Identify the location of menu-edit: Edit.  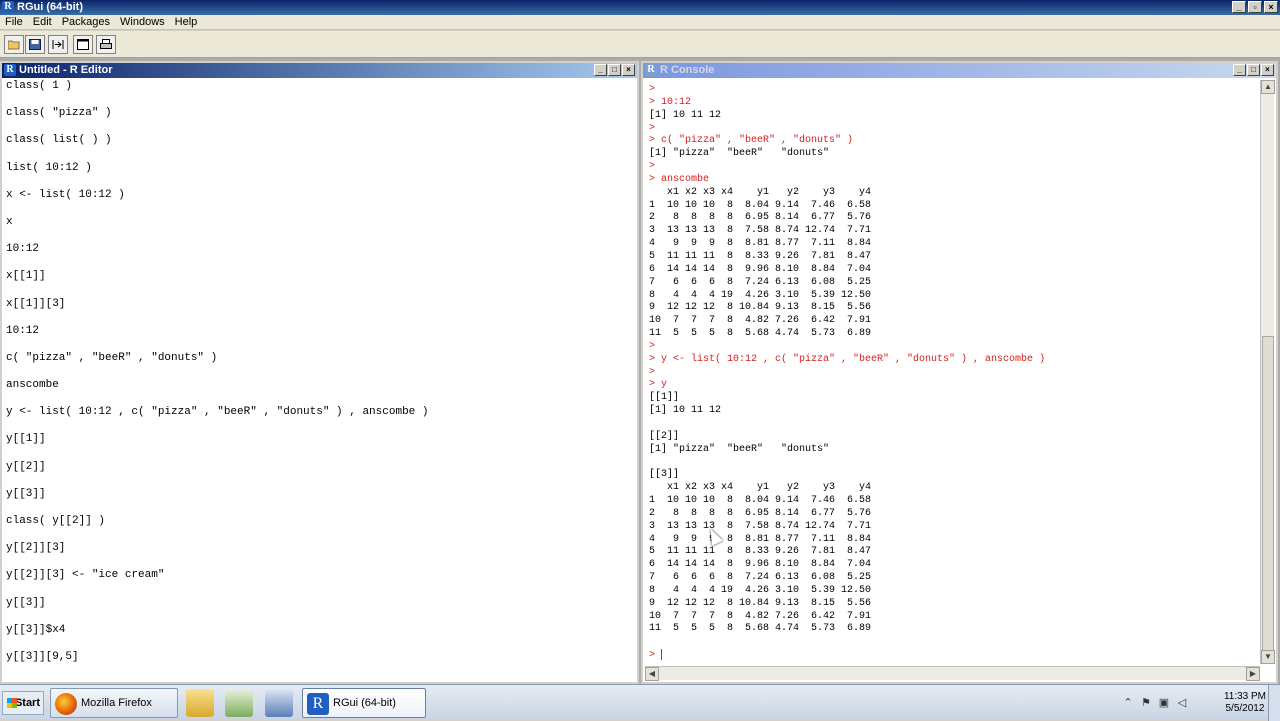
(42, 22).